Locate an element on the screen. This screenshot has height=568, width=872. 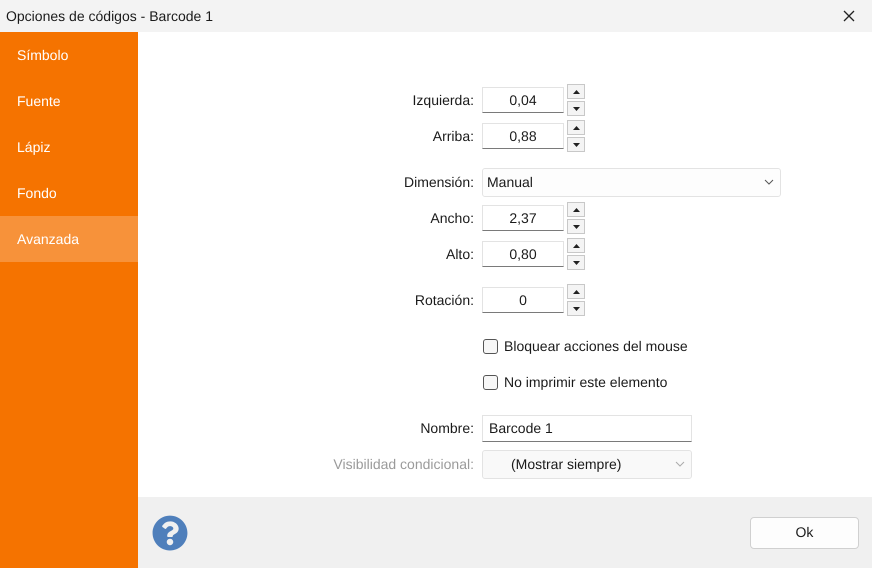
ok-button: Ok is located at coordinates (804, 532).